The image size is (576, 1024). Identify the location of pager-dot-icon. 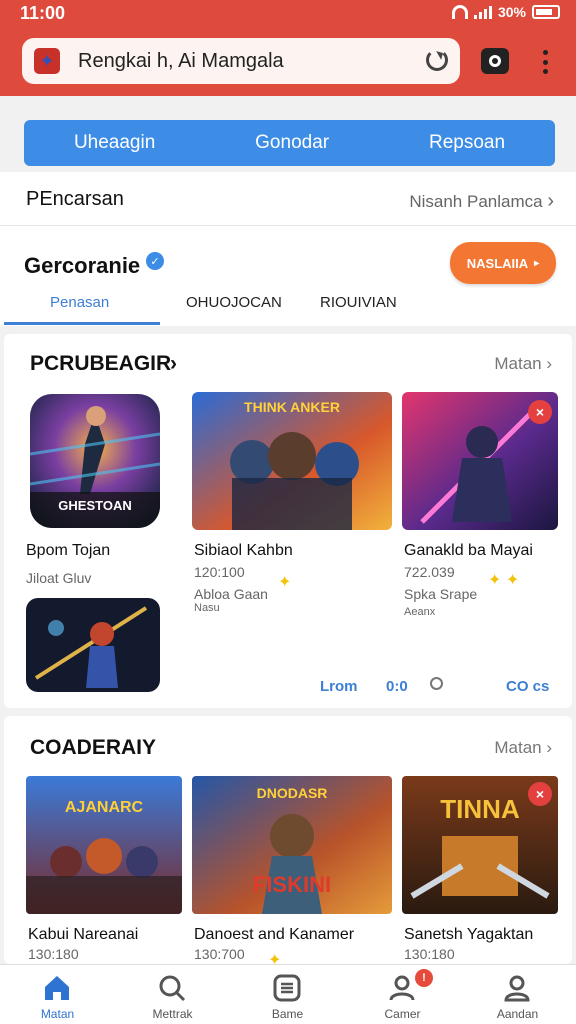
(436, 683).